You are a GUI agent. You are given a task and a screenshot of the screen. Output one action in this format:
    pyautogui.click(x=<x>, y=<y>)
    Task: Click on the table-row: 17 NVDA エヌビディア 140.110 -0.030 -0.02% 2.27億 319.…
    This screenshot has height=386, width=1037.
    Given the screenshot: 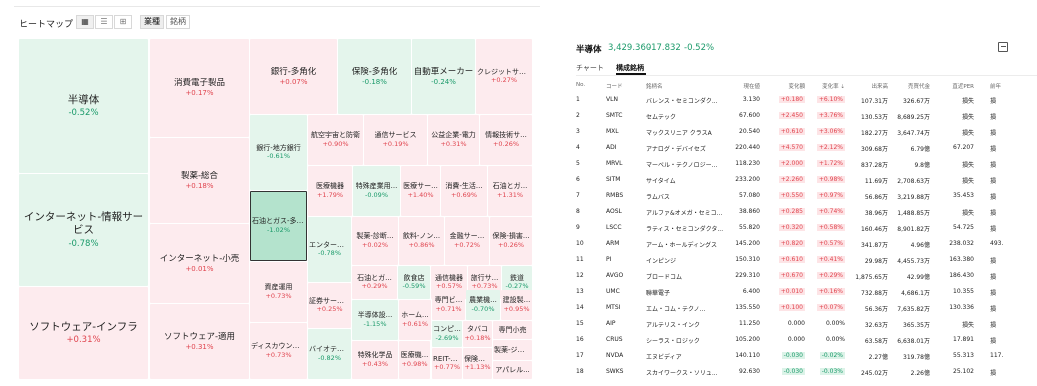 What is the action you would take?
    pyautogui.click(x=798, y=356)
    